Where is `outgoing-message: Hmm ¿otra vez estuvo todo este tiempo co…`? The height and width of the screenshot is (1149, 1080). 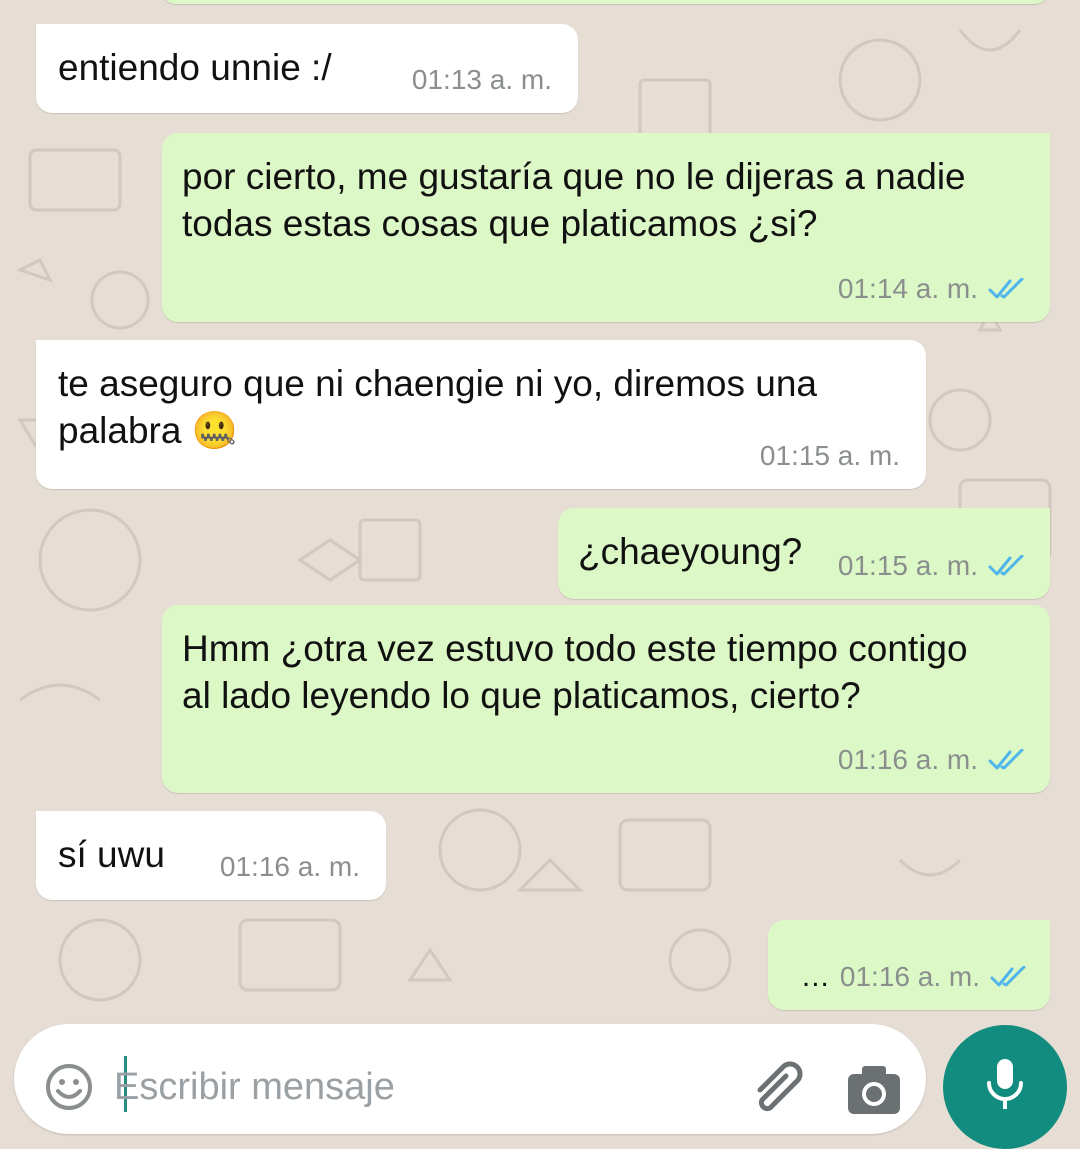 outgoing-message: Hmm ¿otra vez estuvo todo este tiempo co… is located at coordinates (606, 699).